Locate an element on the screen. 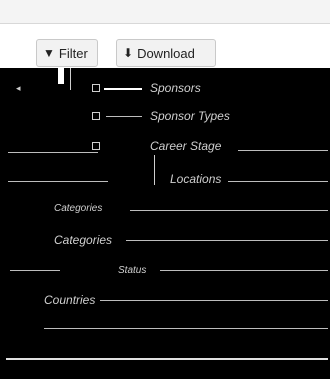 The image size is (330, 379). menu-item-label: Status is located at coordinates (132, 270).